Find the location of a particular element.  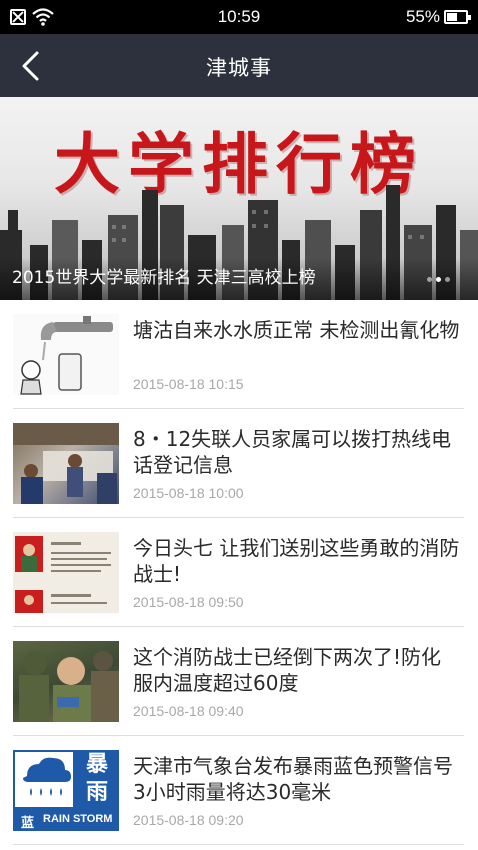

water-tap-cartoon-icon is located at coordinates (66, 354).